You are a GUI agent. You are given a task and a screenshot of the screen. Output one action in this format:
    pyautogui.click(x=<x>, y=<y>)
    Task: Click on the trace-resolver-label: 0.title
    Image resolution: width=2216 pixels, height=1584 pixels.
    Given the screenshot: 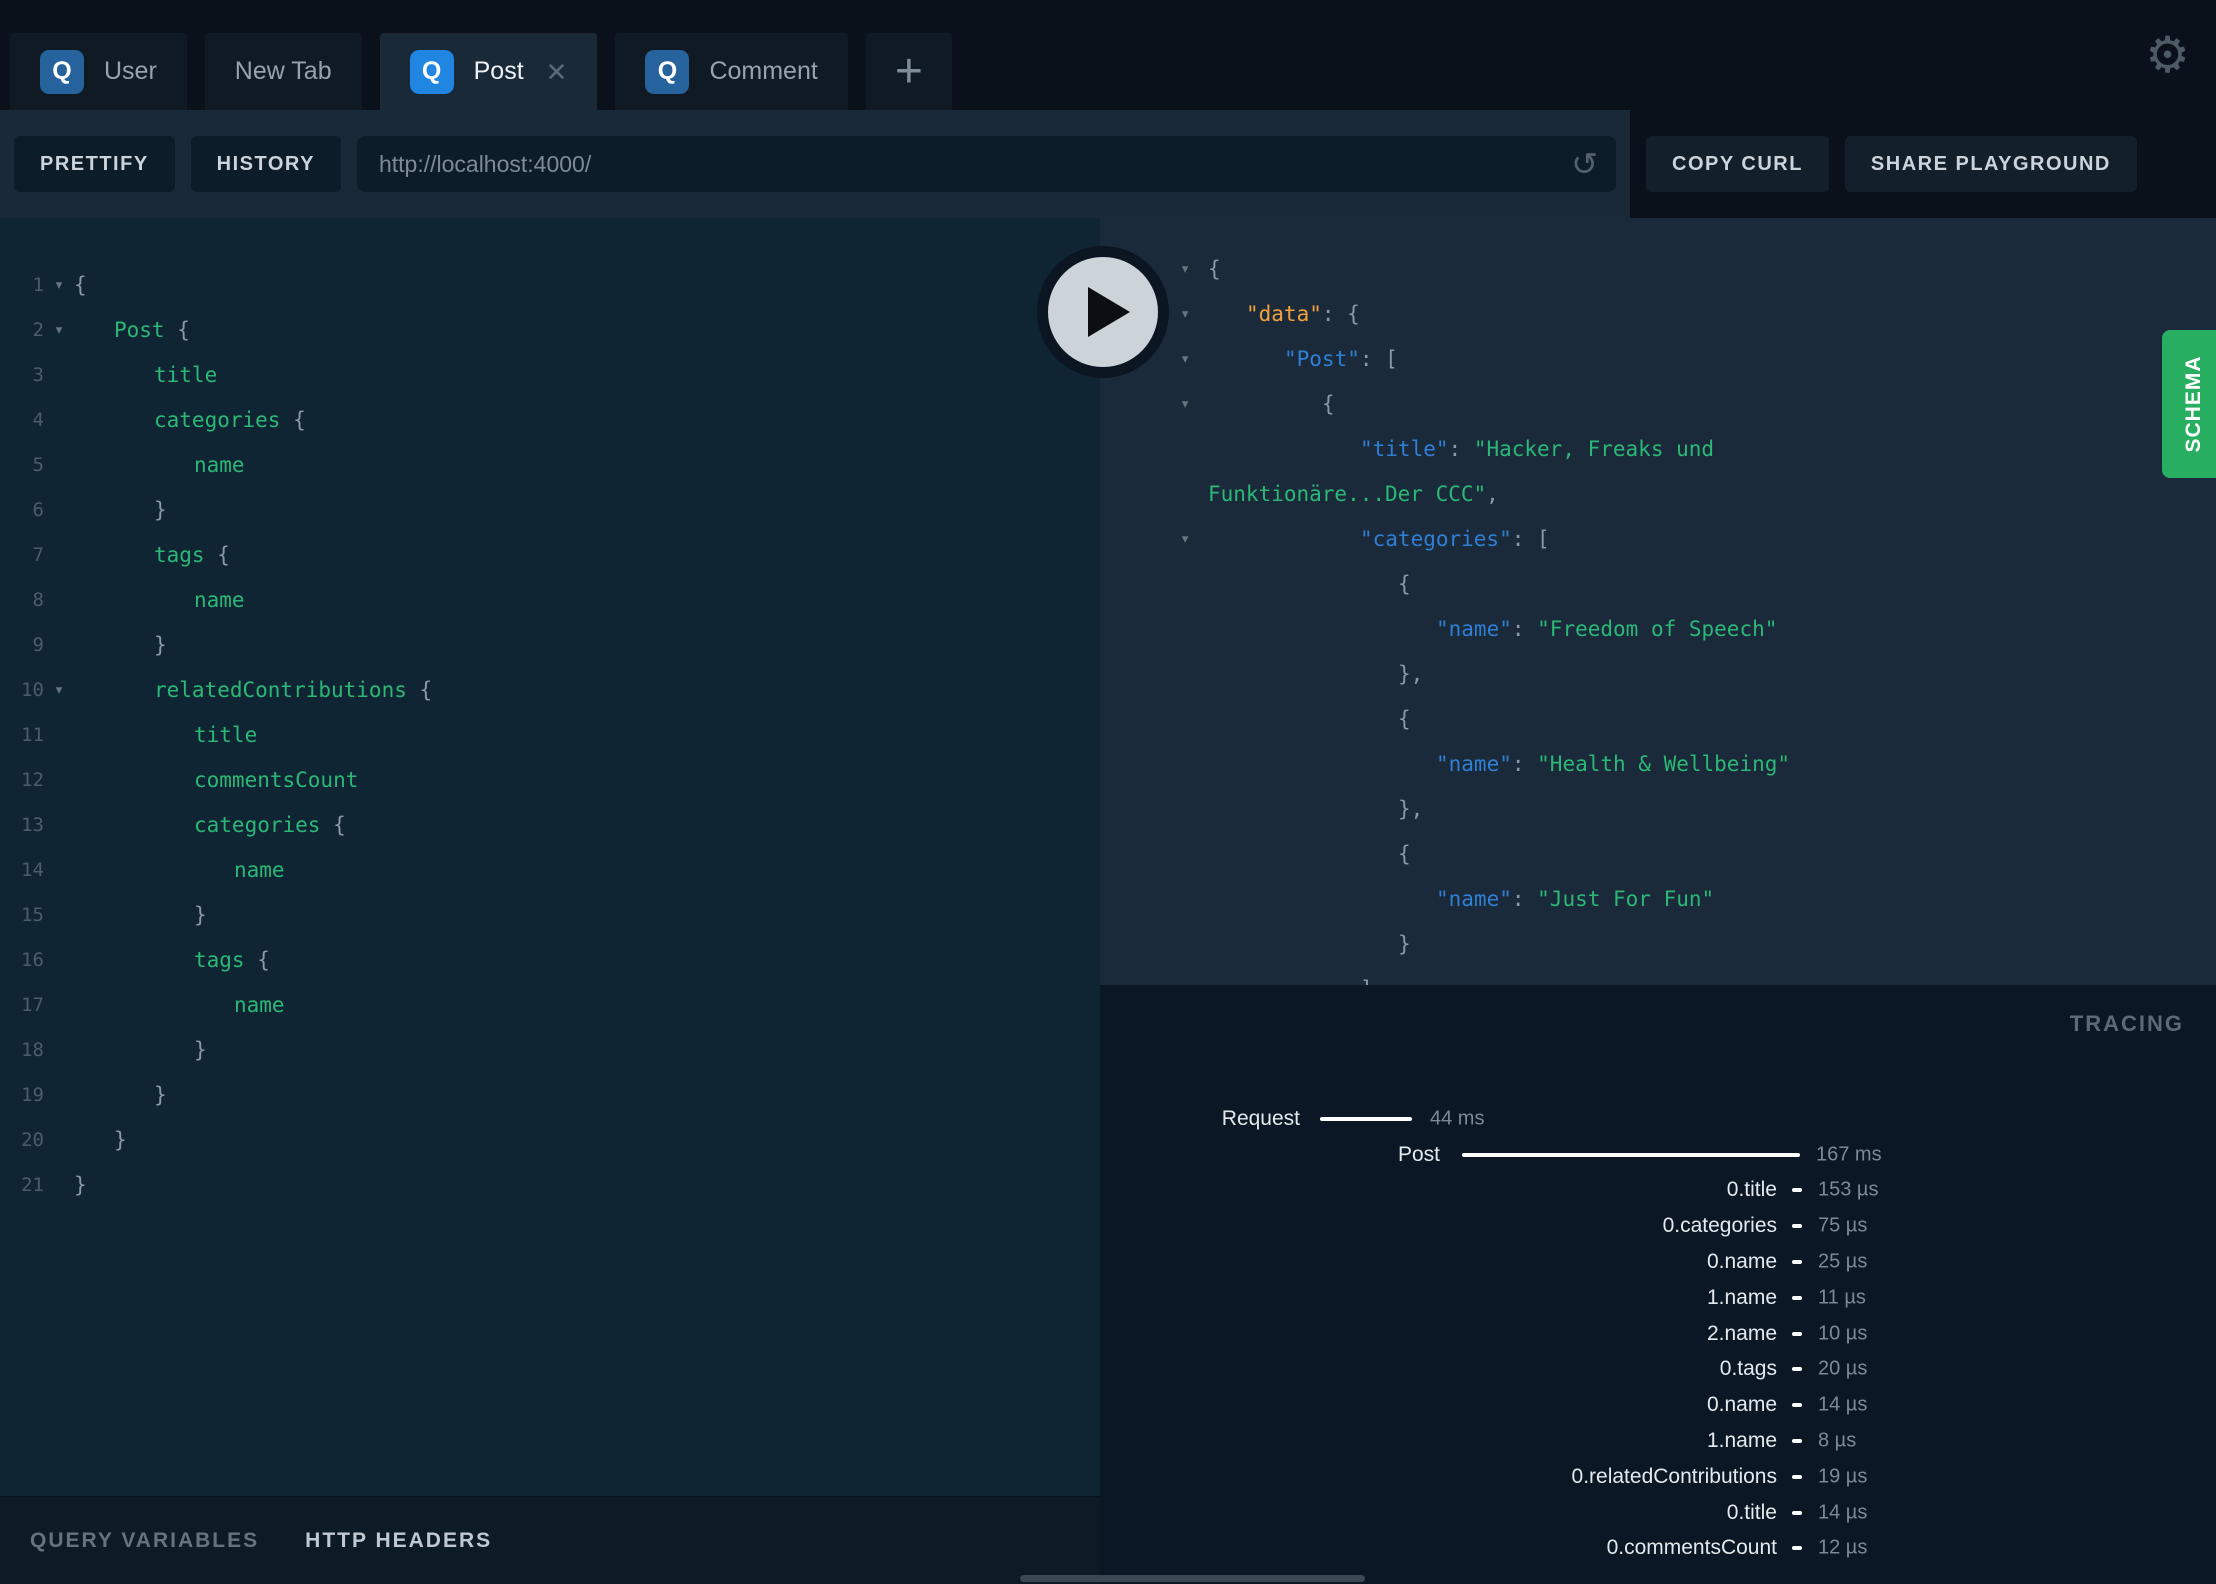 What is the action you would take?
    pyautogui.click(x=1751, y=1190)
    